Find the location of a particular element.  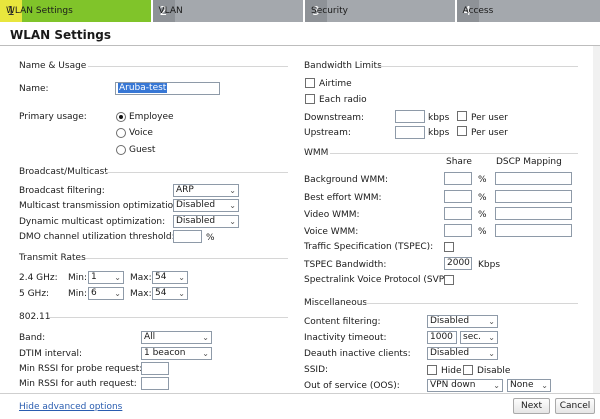

select-value: sec. is located at coordinates (472, 337).